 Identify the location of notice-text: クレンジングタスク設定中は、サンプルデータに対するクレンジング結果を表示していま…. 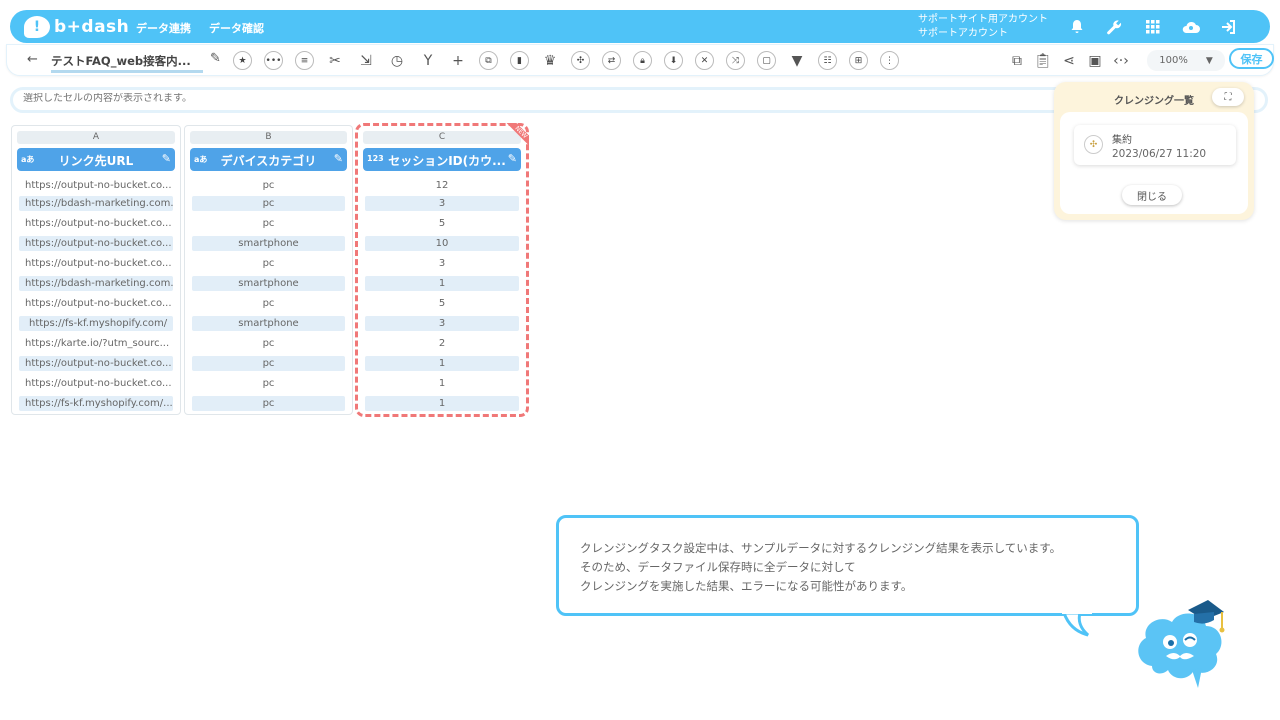
(820, 567).